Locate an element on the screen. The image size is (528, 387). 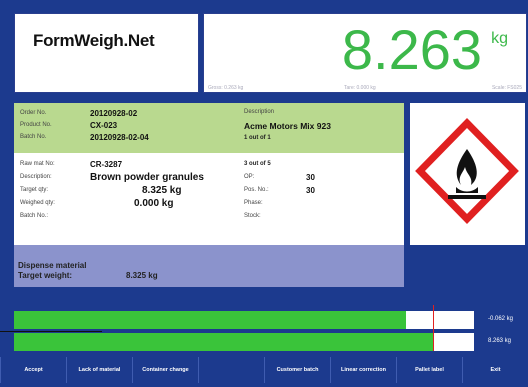
op-value: 30 is located at coordinates (310, 177).